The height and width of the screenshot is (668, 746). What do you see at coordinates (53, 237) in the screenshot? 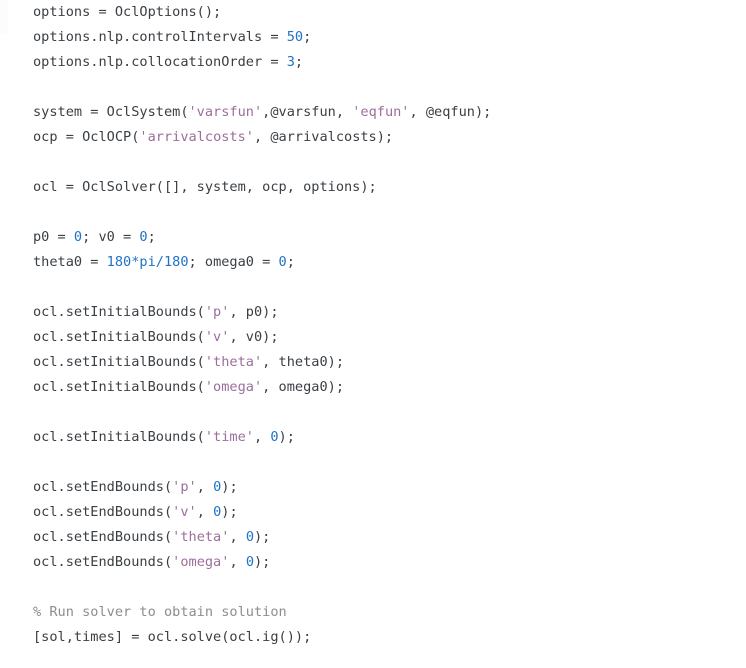
I see `code-token-plain: p0 =` at bounding box center [53, 237].